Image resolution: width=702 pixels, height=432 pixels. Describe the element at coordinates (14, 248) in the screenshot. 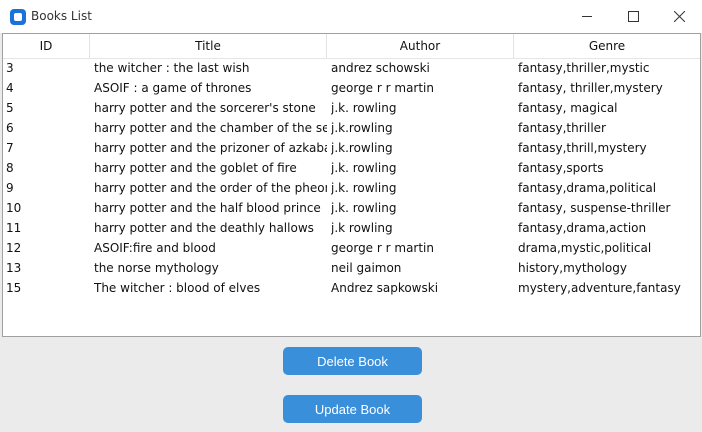

I see `cell-id: 12` at that location.